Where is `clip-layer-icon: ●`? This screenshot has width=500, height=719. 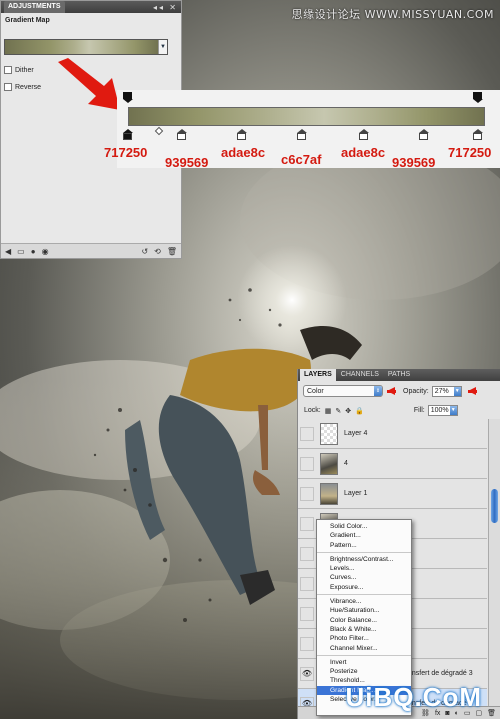
clip-layer-icon: ● is located at coordinates (33, 251).